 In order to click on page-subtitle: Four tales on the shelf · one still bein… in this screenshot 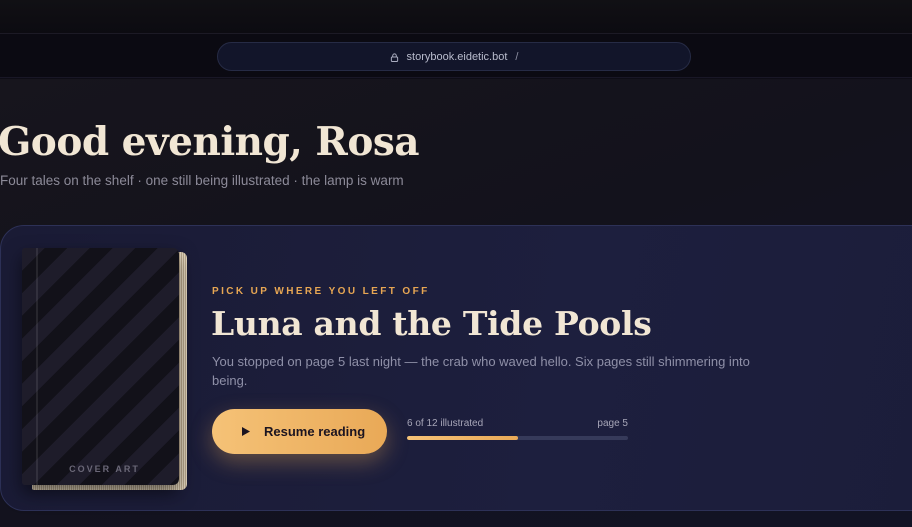, I will do `click(202, 180)`.